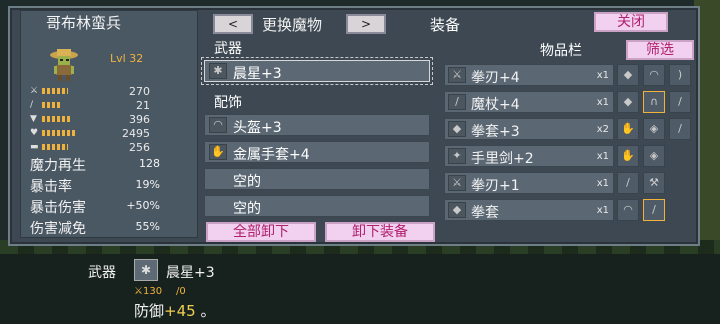  I want to click on slot-label: 头盔+3, so click(257, 128).